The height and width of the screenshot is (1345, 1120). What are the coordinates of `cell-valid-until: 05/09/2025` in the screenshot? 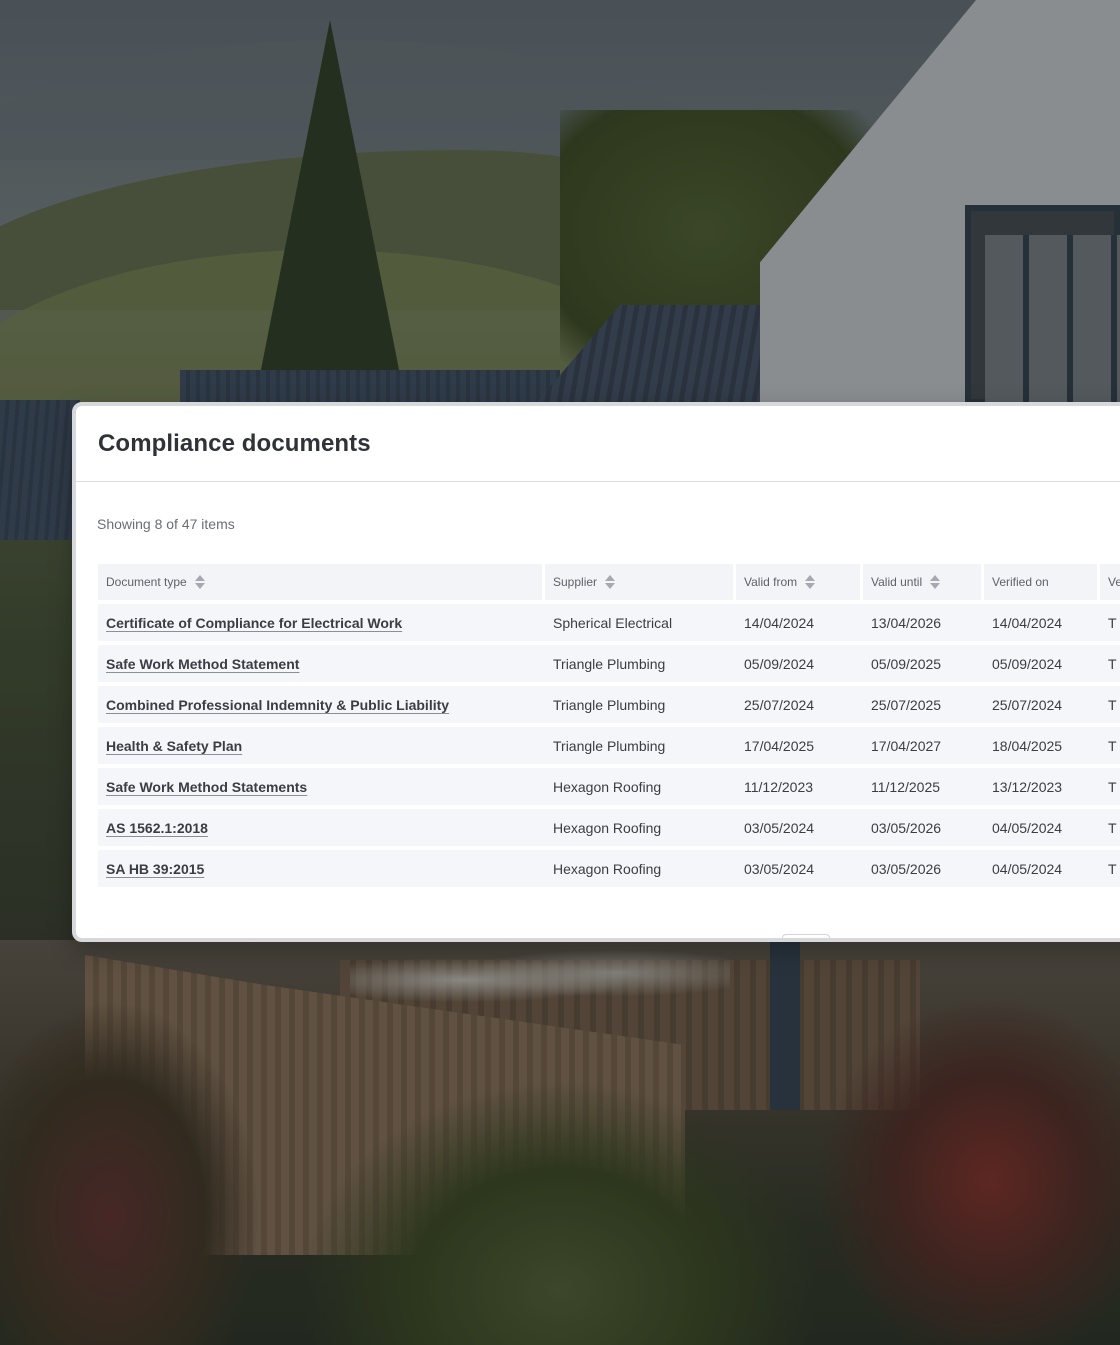 It's located at (923, 663).